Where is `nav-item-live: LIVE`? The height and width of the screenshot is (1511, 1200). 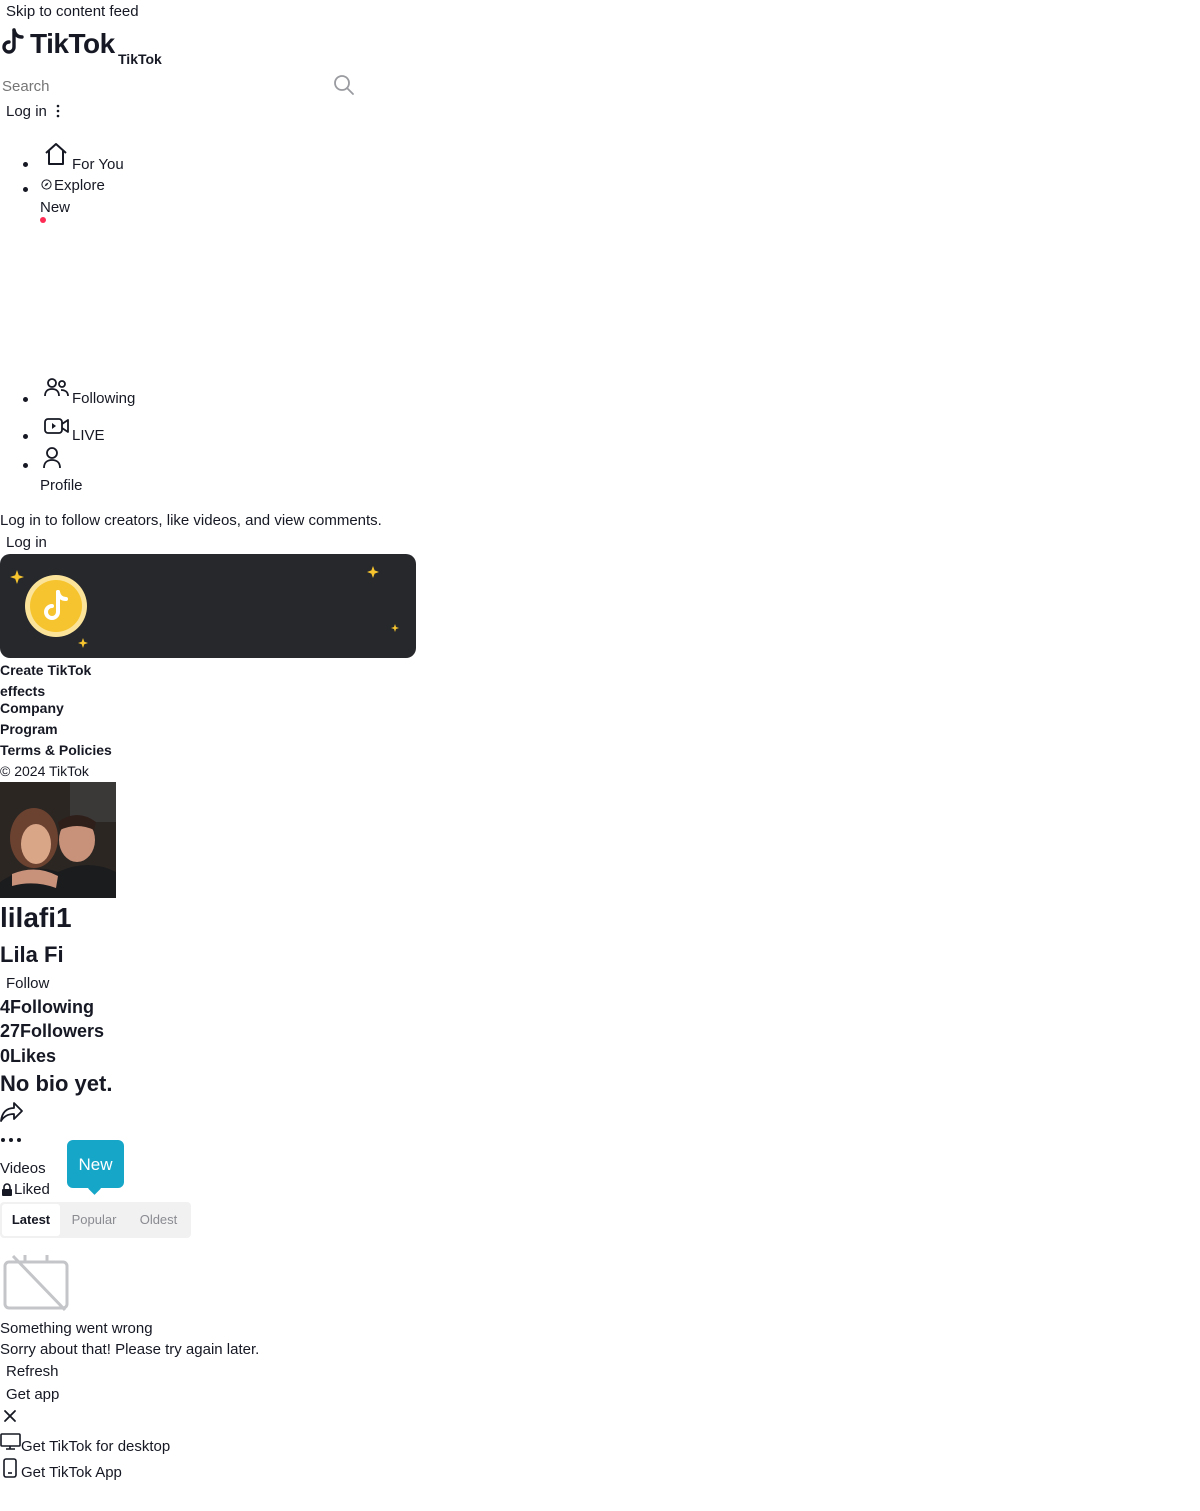
nav-item-live: LIVE is located at coordinates (100, 431).